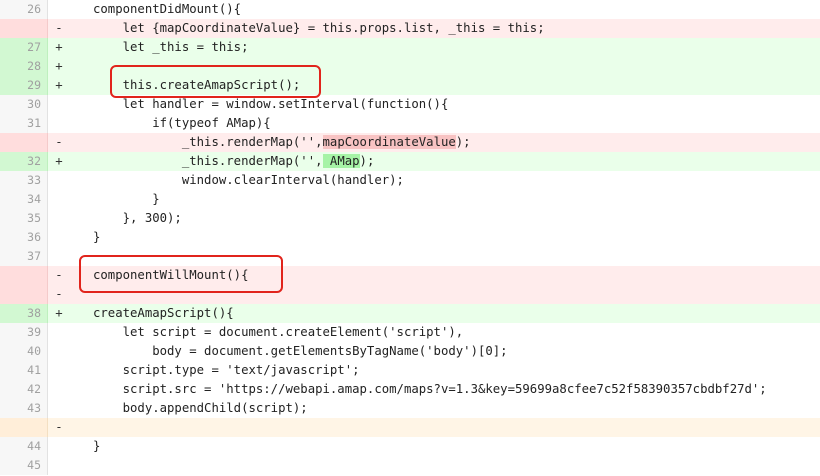  I want to click on line-number: 26, so click(24, 9).